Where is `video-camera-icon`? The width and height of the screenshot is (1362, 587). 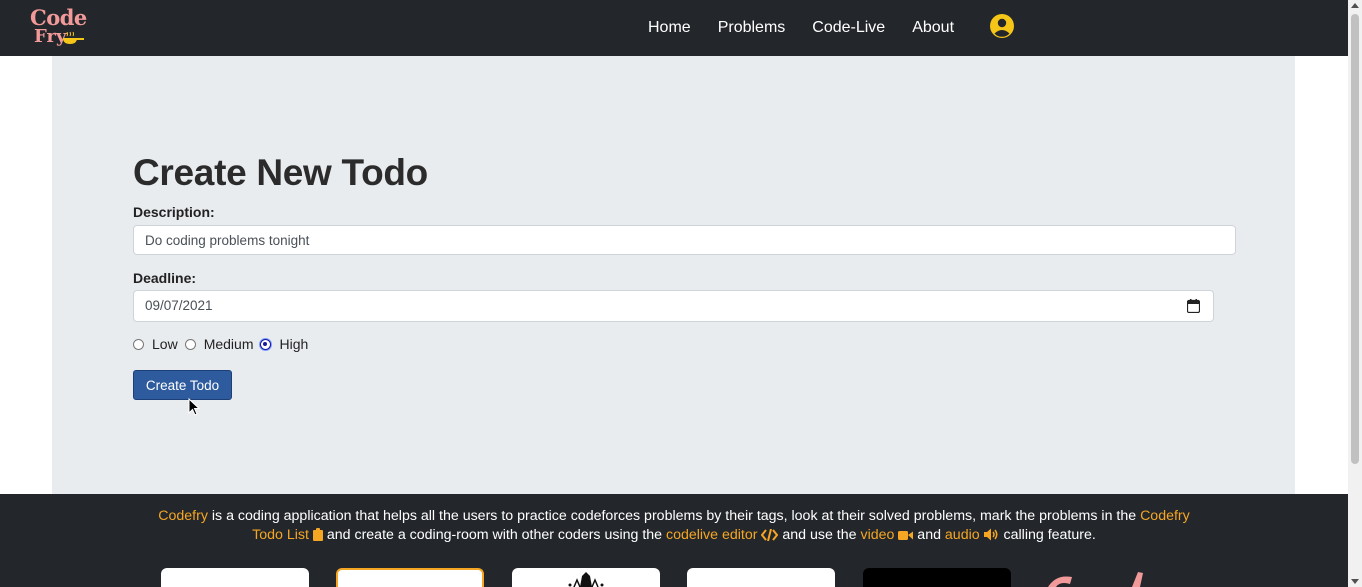
video-camera-icon is located at coordinates (906, 535).